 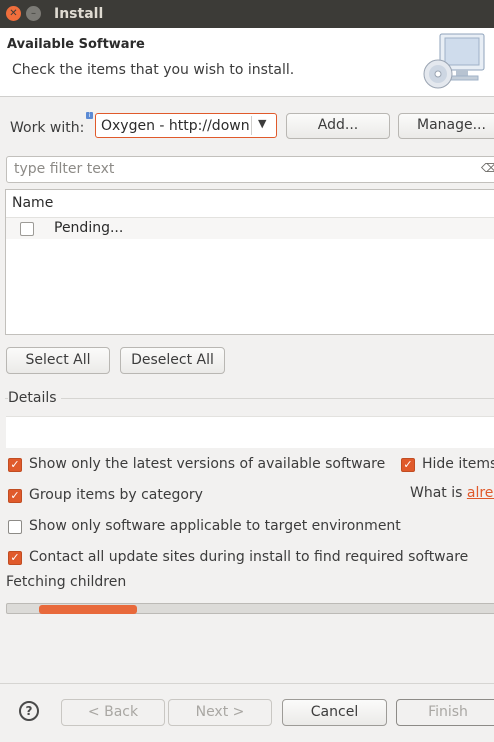 I want to click on status-text: Fetching children, so click(x=66, y=582).